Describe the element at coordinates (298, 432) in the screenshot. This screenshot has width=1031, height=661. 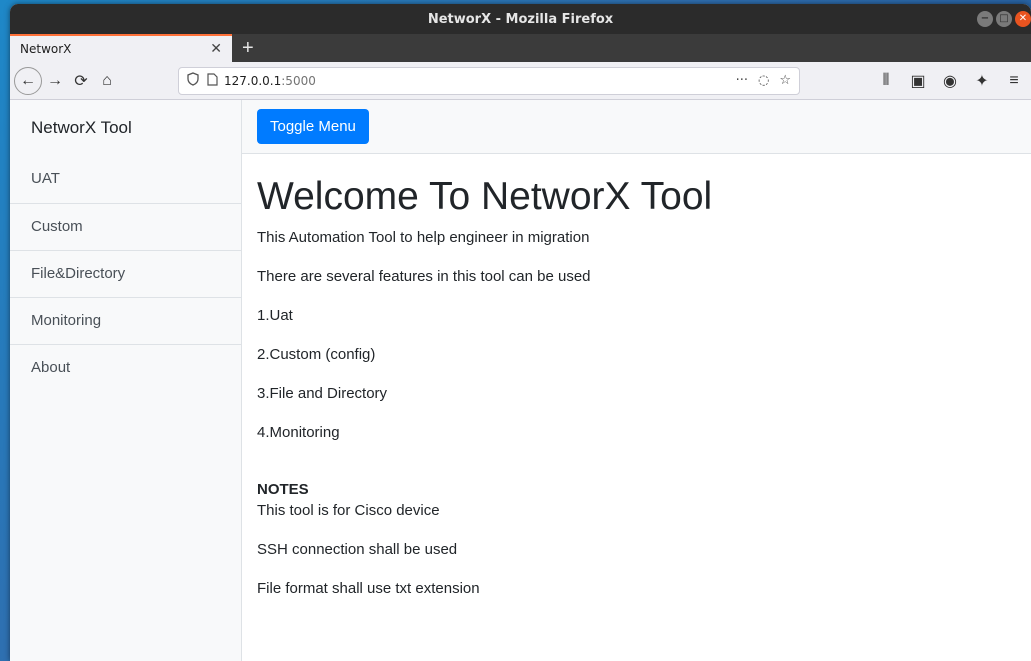
I see `feature-item: 4.Monitoring` at that location.